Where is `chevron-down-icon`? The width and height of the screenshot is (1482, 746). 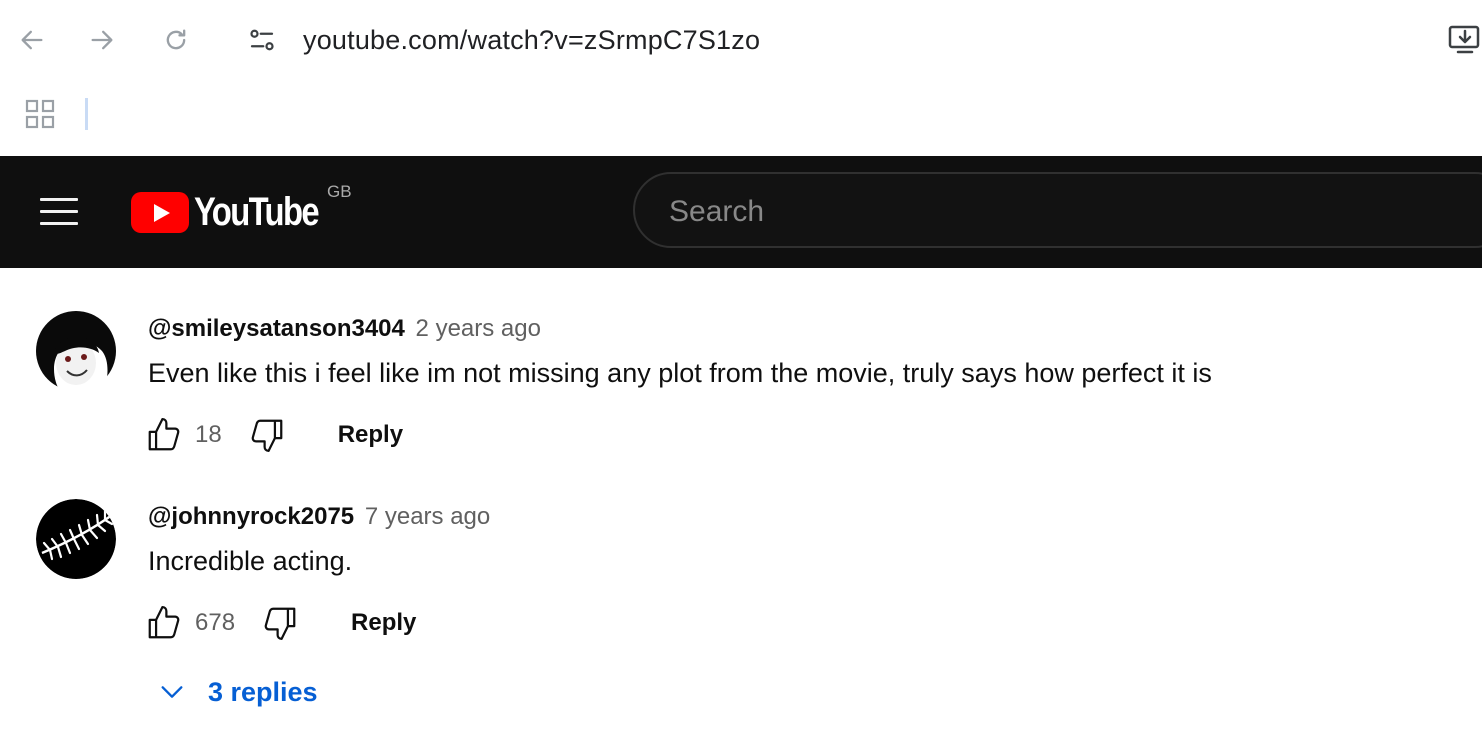
chevron-down-icon is located at coordinates (172, 692).